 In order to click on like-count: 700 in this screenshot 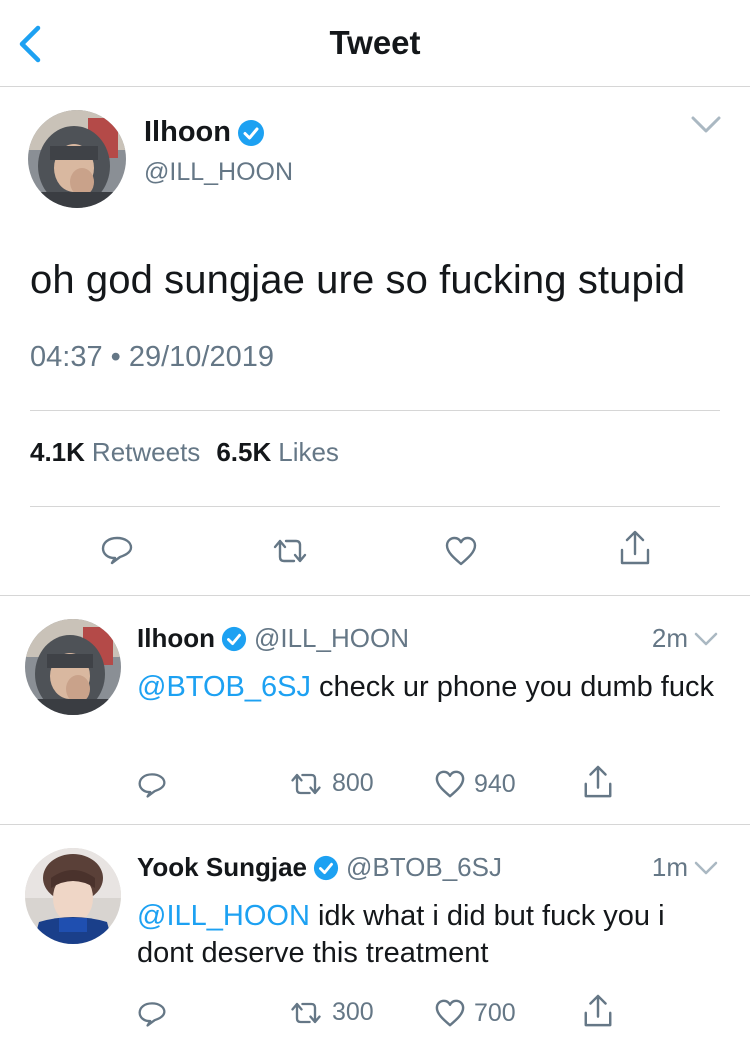, I will do `click(495, 1012)`.